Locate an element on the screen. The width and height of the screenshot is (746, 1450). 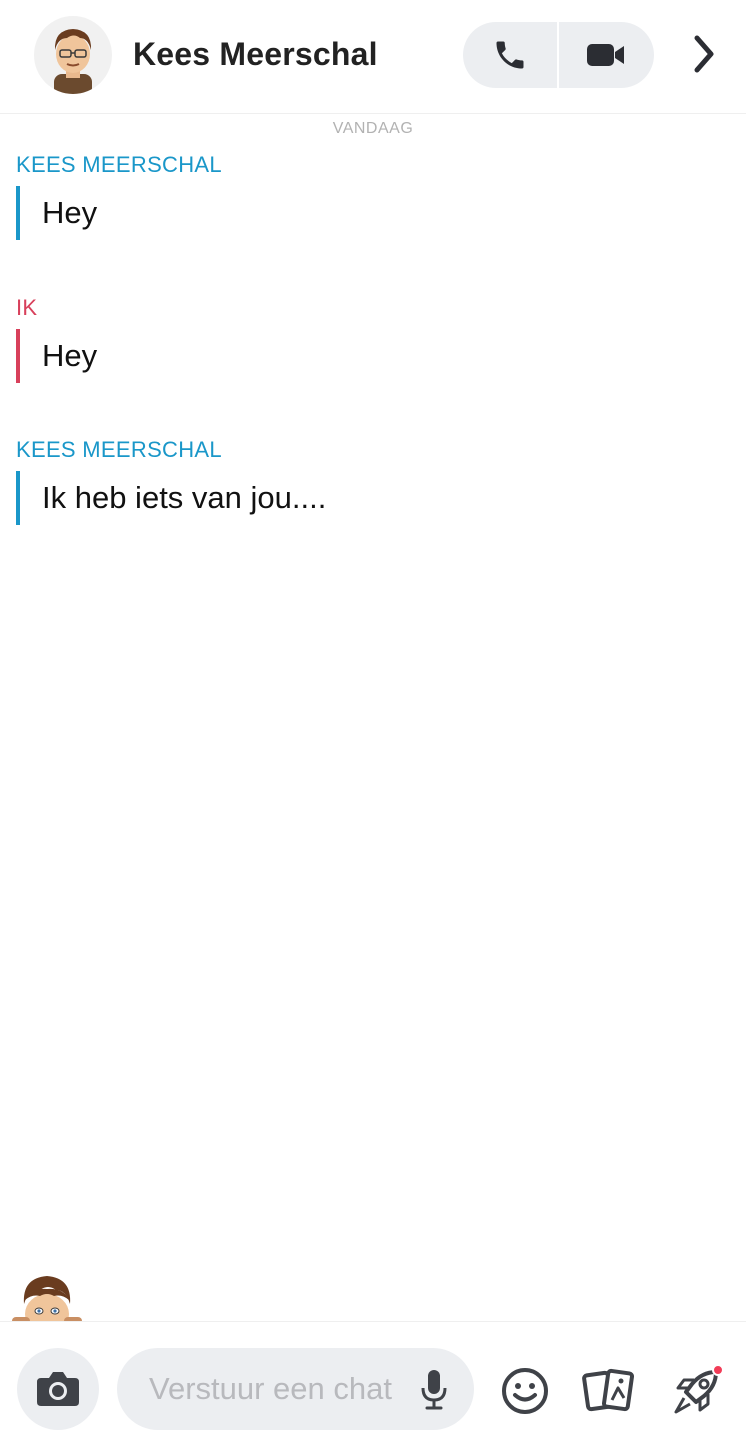
camera-icon is located at coordinates (58, 1389).